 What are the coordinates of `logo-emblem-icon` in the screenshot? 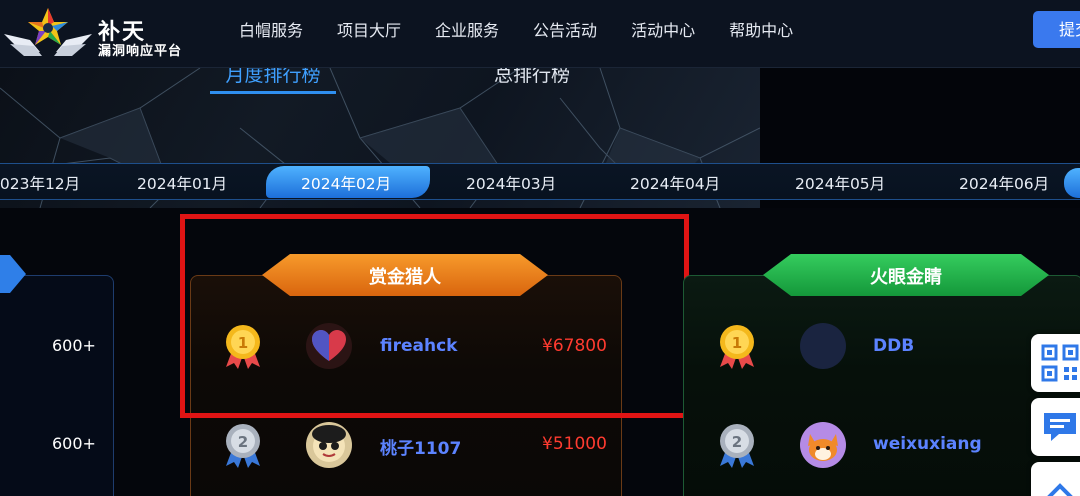 It's located at (48, 32).